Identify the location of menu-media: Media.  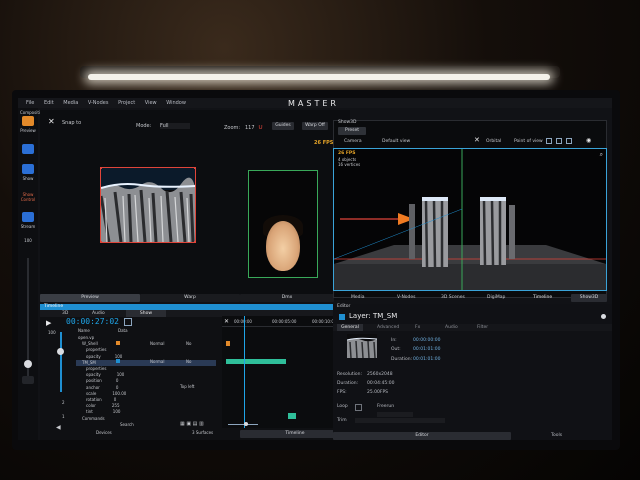
(70, 103).